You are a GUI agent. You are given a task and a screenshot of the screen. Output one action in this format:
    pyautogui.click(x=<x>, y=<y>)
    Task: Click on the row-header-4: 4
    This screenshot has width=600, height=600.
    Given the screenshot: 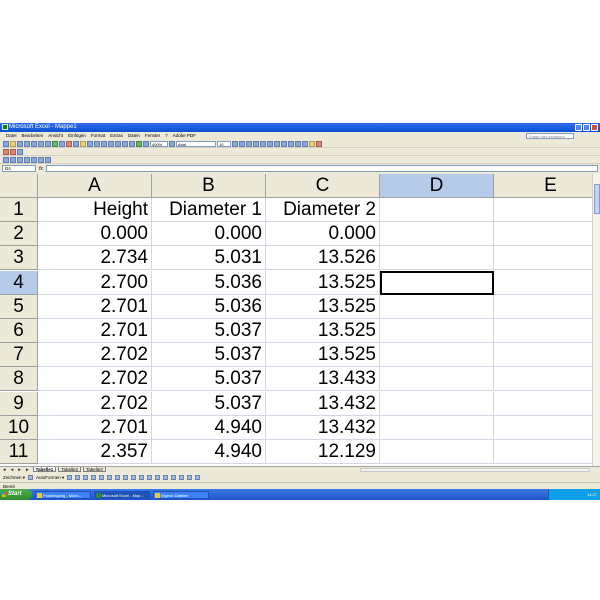 What is the action you would take?
    pyautogui.click(x=19, y=282)
    